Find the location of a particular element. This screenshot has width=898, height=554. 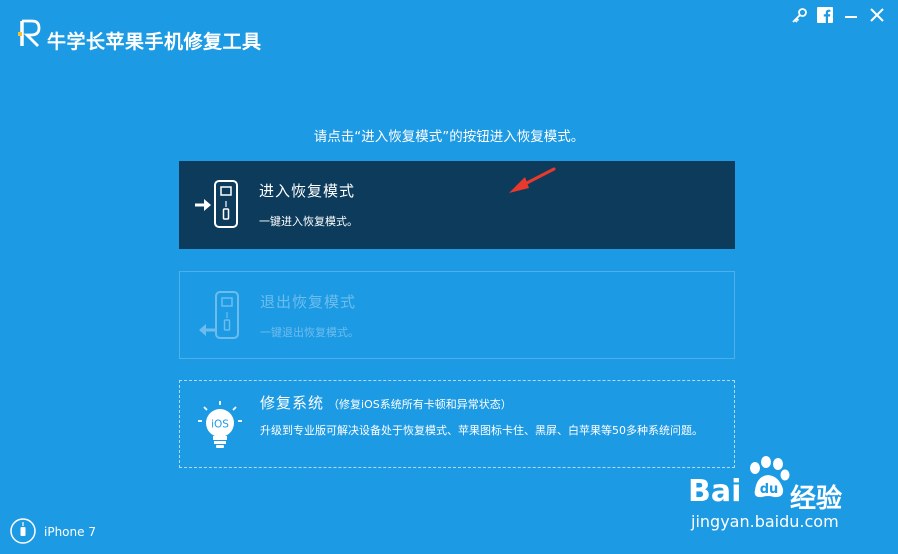

ios-bulb-icon: iOS is located at coordinates (220, 424).